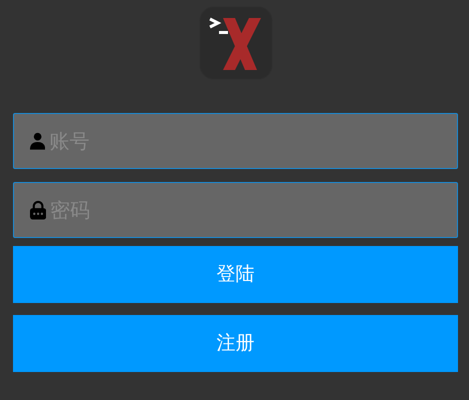 The image size is (469, 400). What do you see at coordinates (235, 274) in the screenshot?
I see `action-button: 登陆` at bounding box center [235, 274].